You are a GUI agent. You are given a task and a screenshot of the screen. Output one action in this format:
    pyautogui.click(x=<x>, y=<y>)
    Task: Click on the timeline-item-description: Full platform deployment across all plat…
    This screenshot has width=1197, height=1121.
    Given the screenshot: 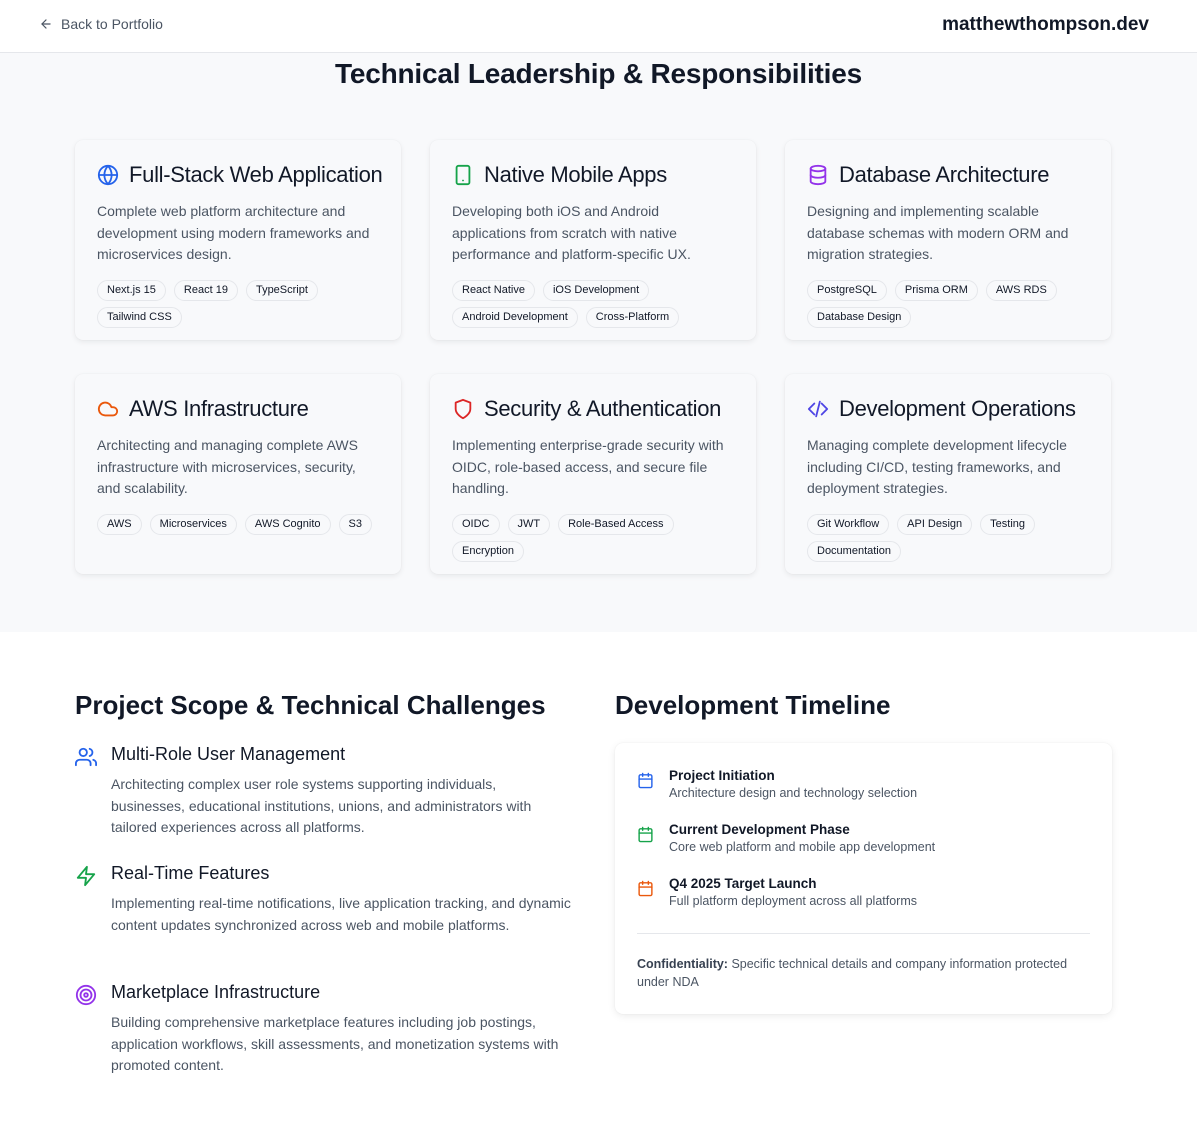 What is the action you would take?
    pyautogui.click(x=793, y=901)
    